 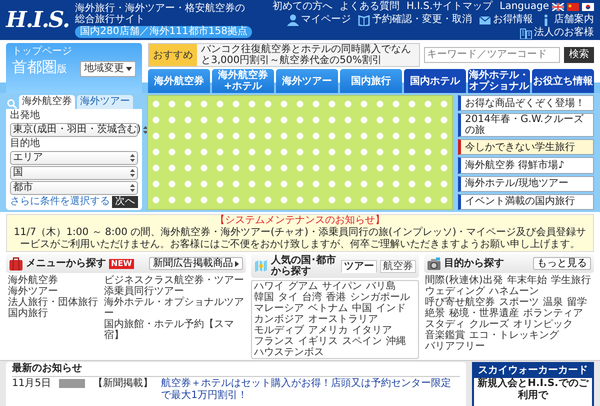 What do you see at coordinates (336, 297) in the screenshot?
I see `destination-link: 香港` at bounding box center [336, 297].